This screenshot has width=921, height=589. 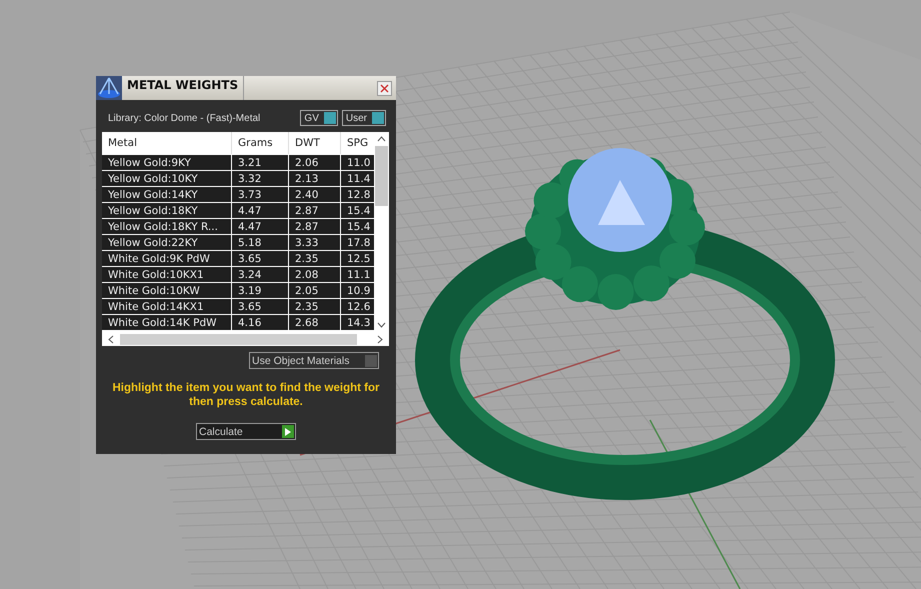 I want to click on panel-title: METAL WEIGHTS, so click(x=183, y=84).